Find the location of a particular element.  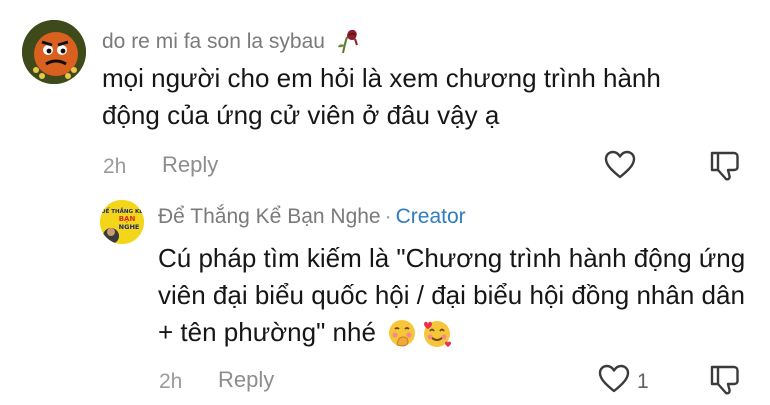

creator-avatar: ĐỂ THẮNG KỂ BẠN NGHE is located at coordinates (122, 222).